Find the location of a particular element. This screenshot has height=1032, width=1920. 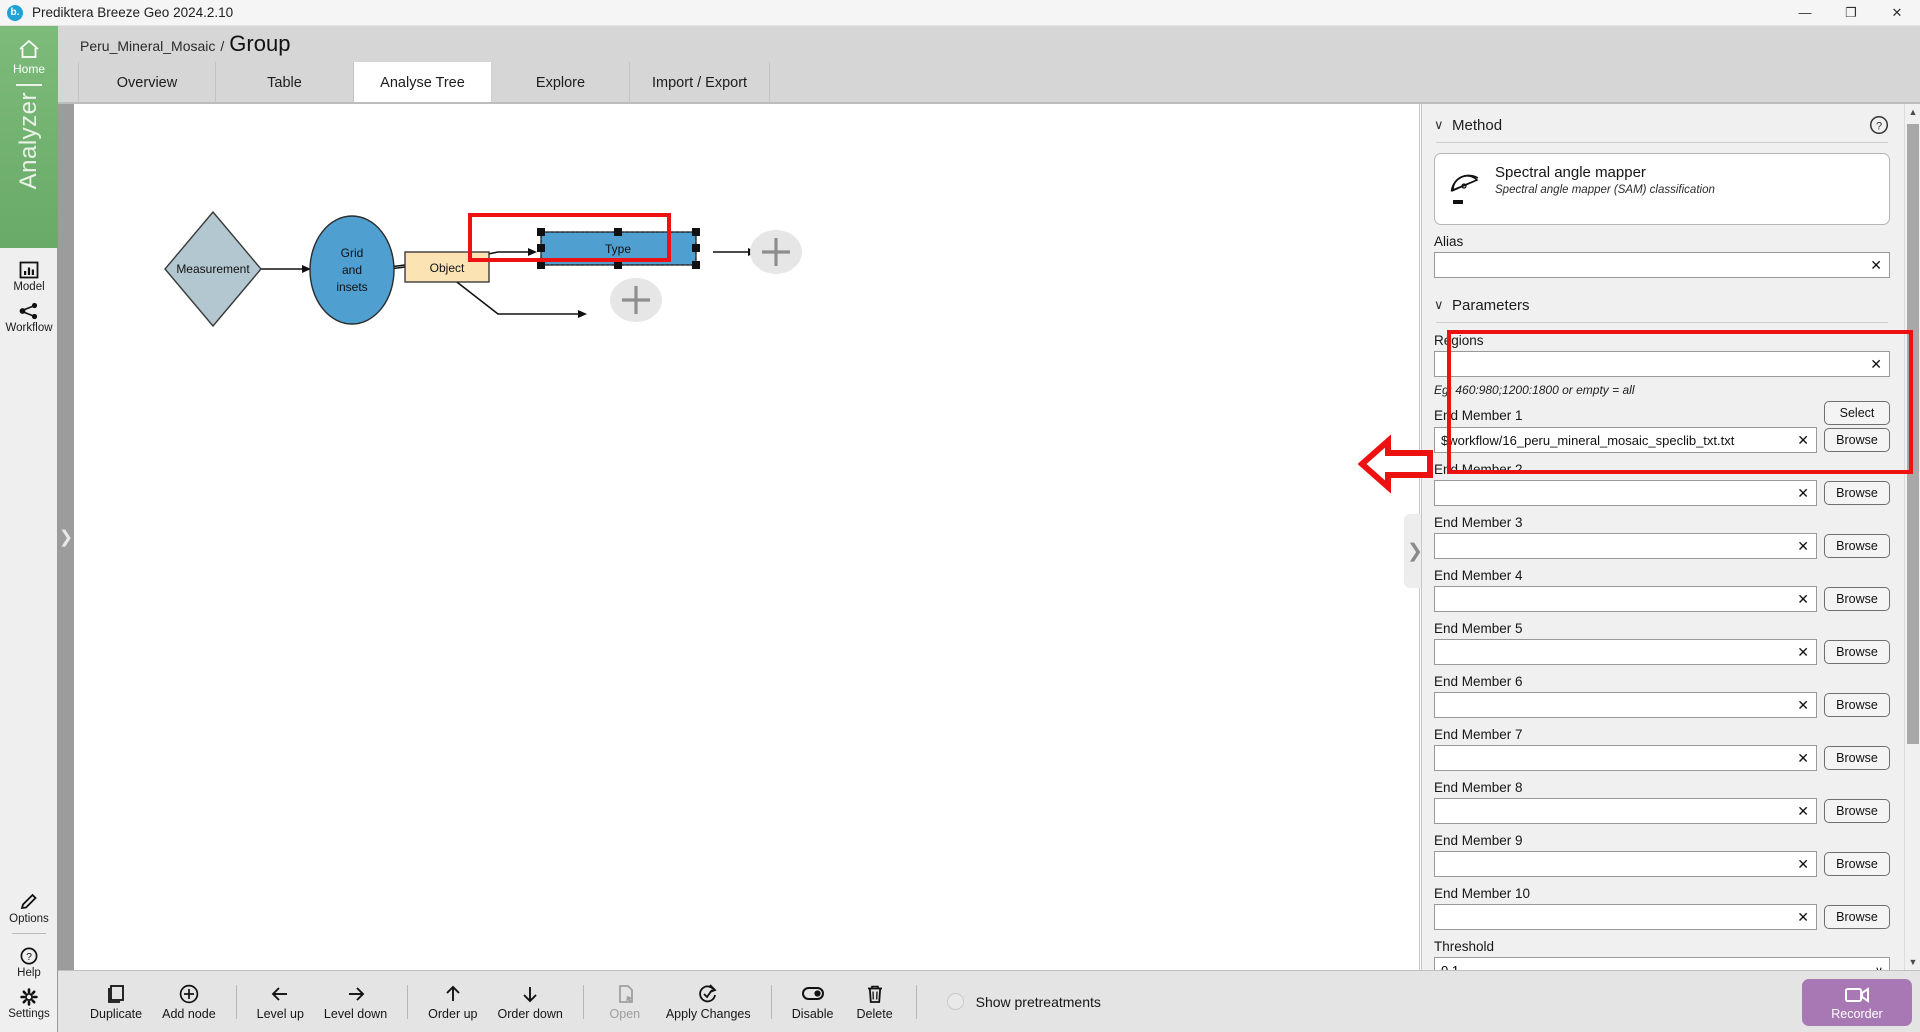

end-member-5-row: ✕ Browse is located at coordinates (1662, 652).